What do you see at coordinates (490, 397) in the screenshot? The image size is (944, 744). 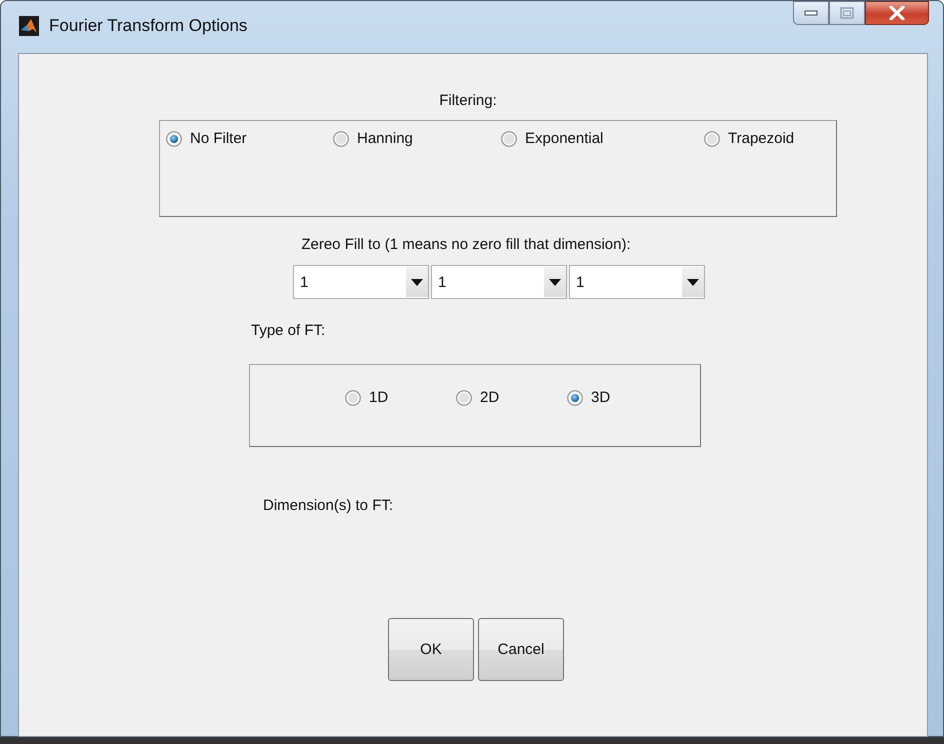 I see `radio-label: 2D` at bounding box center [490, 397].